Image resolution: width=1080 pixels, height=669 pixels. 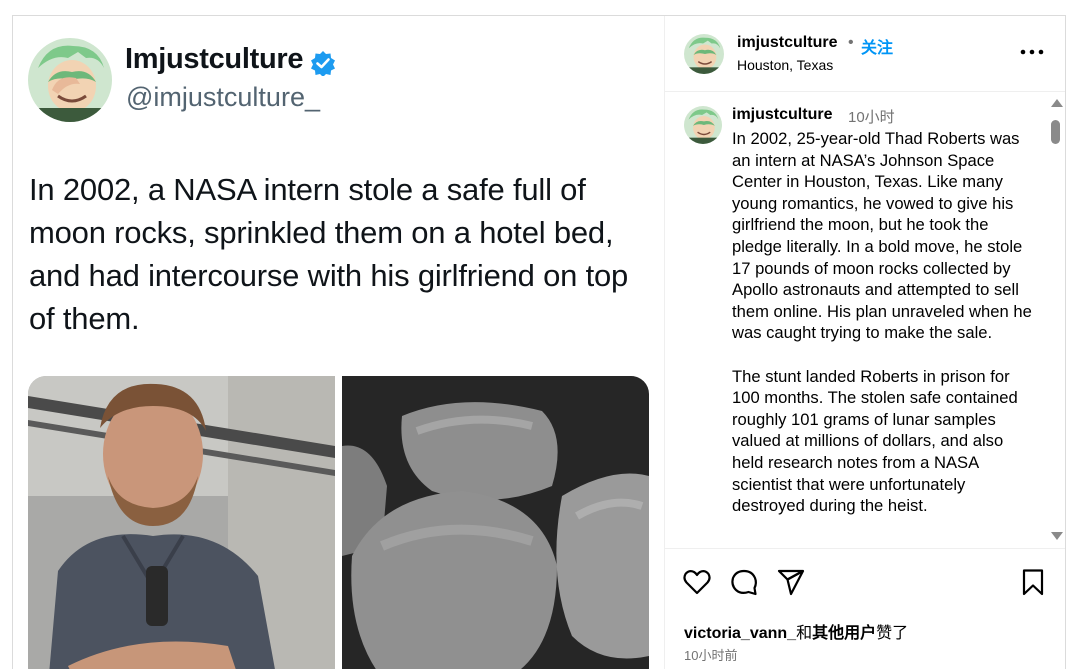 I want to click on author-username: imjustculture, so click(x=787, y=43).